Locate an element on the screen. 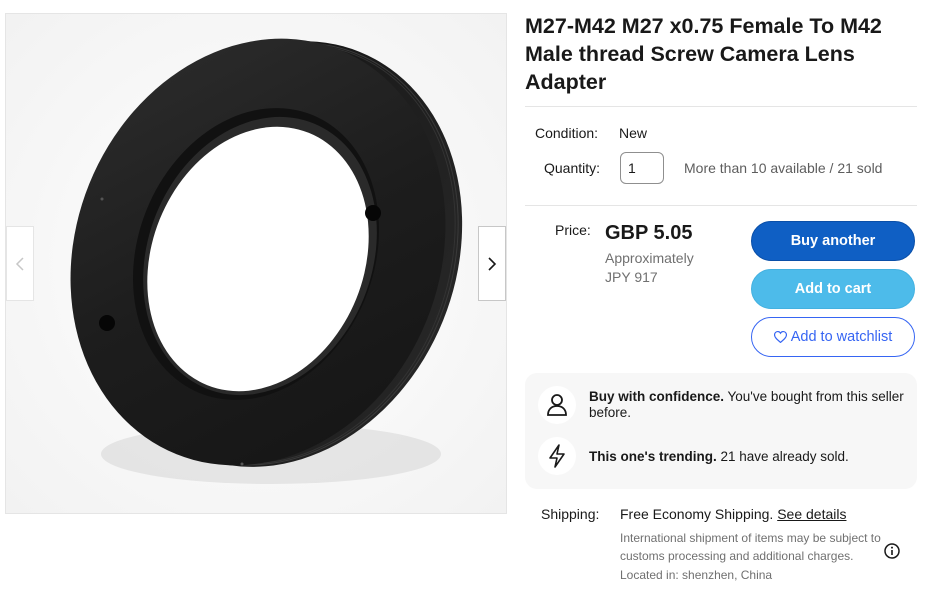 The width and height of the screenshot is (932, 595). chevron-right-icon is located at coordinates (492, 263).